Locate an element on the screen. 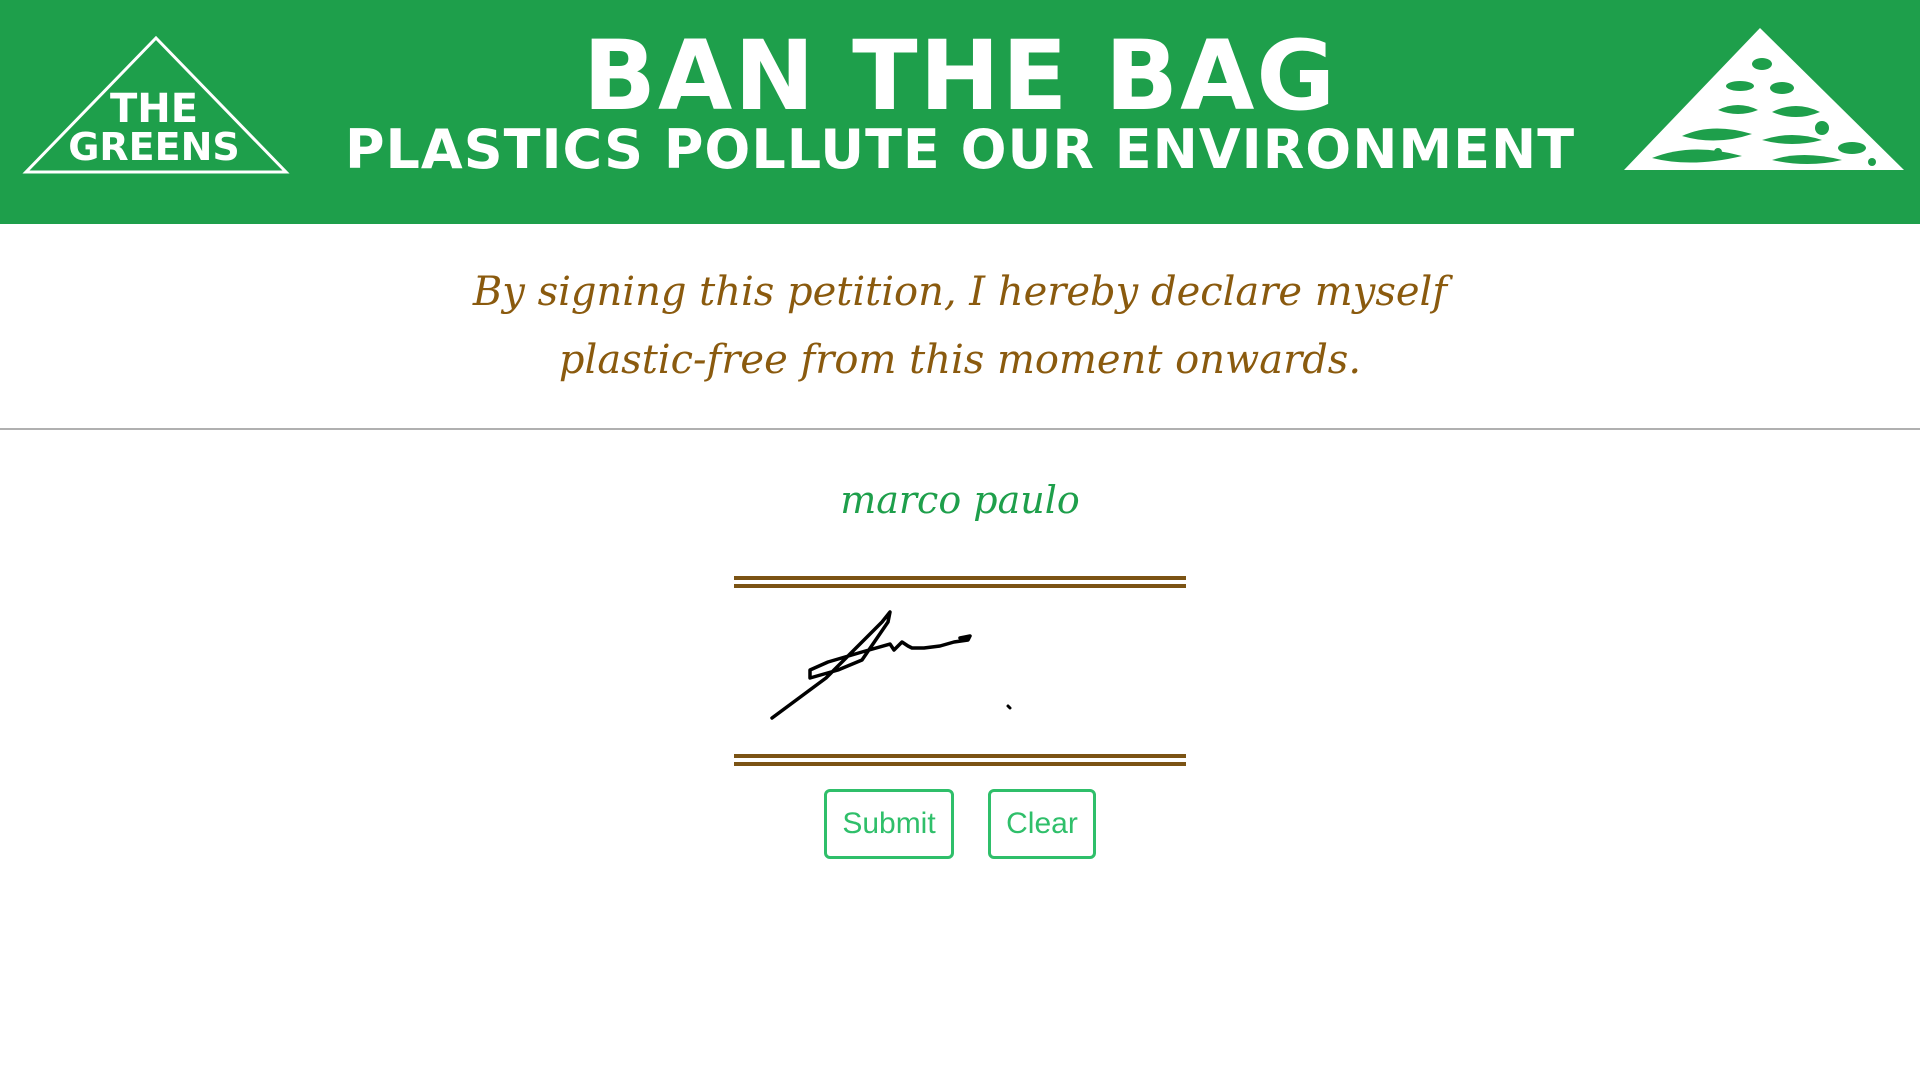  signature-pad is located at coordinates (960, 671).